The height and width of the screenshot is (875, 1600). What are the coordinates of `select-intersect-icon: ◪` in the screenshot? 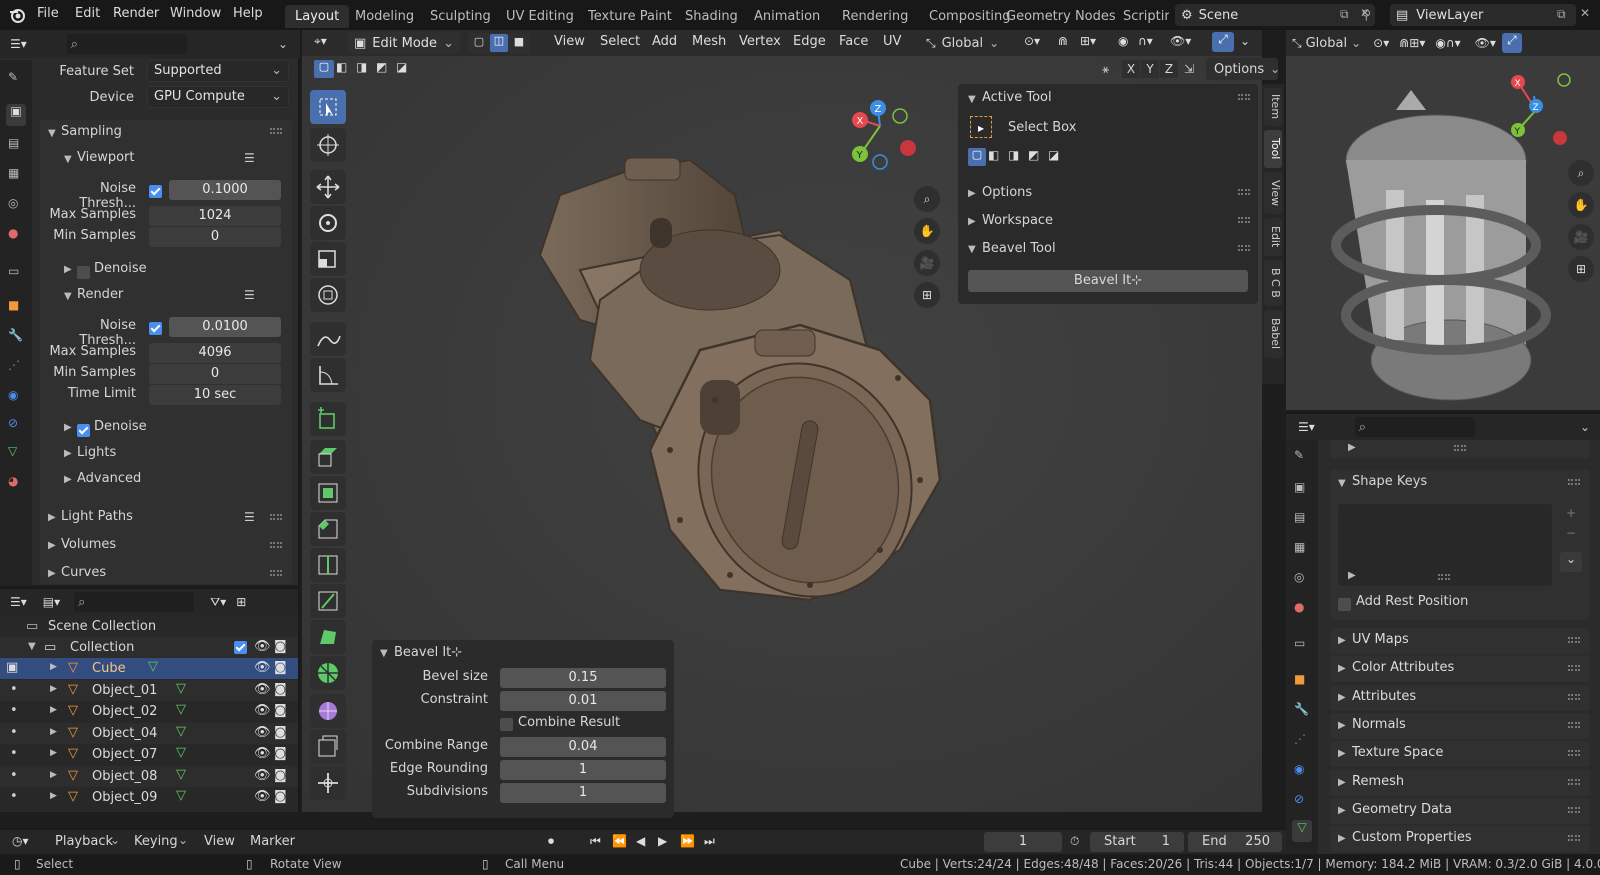 It's located at (401, 67).